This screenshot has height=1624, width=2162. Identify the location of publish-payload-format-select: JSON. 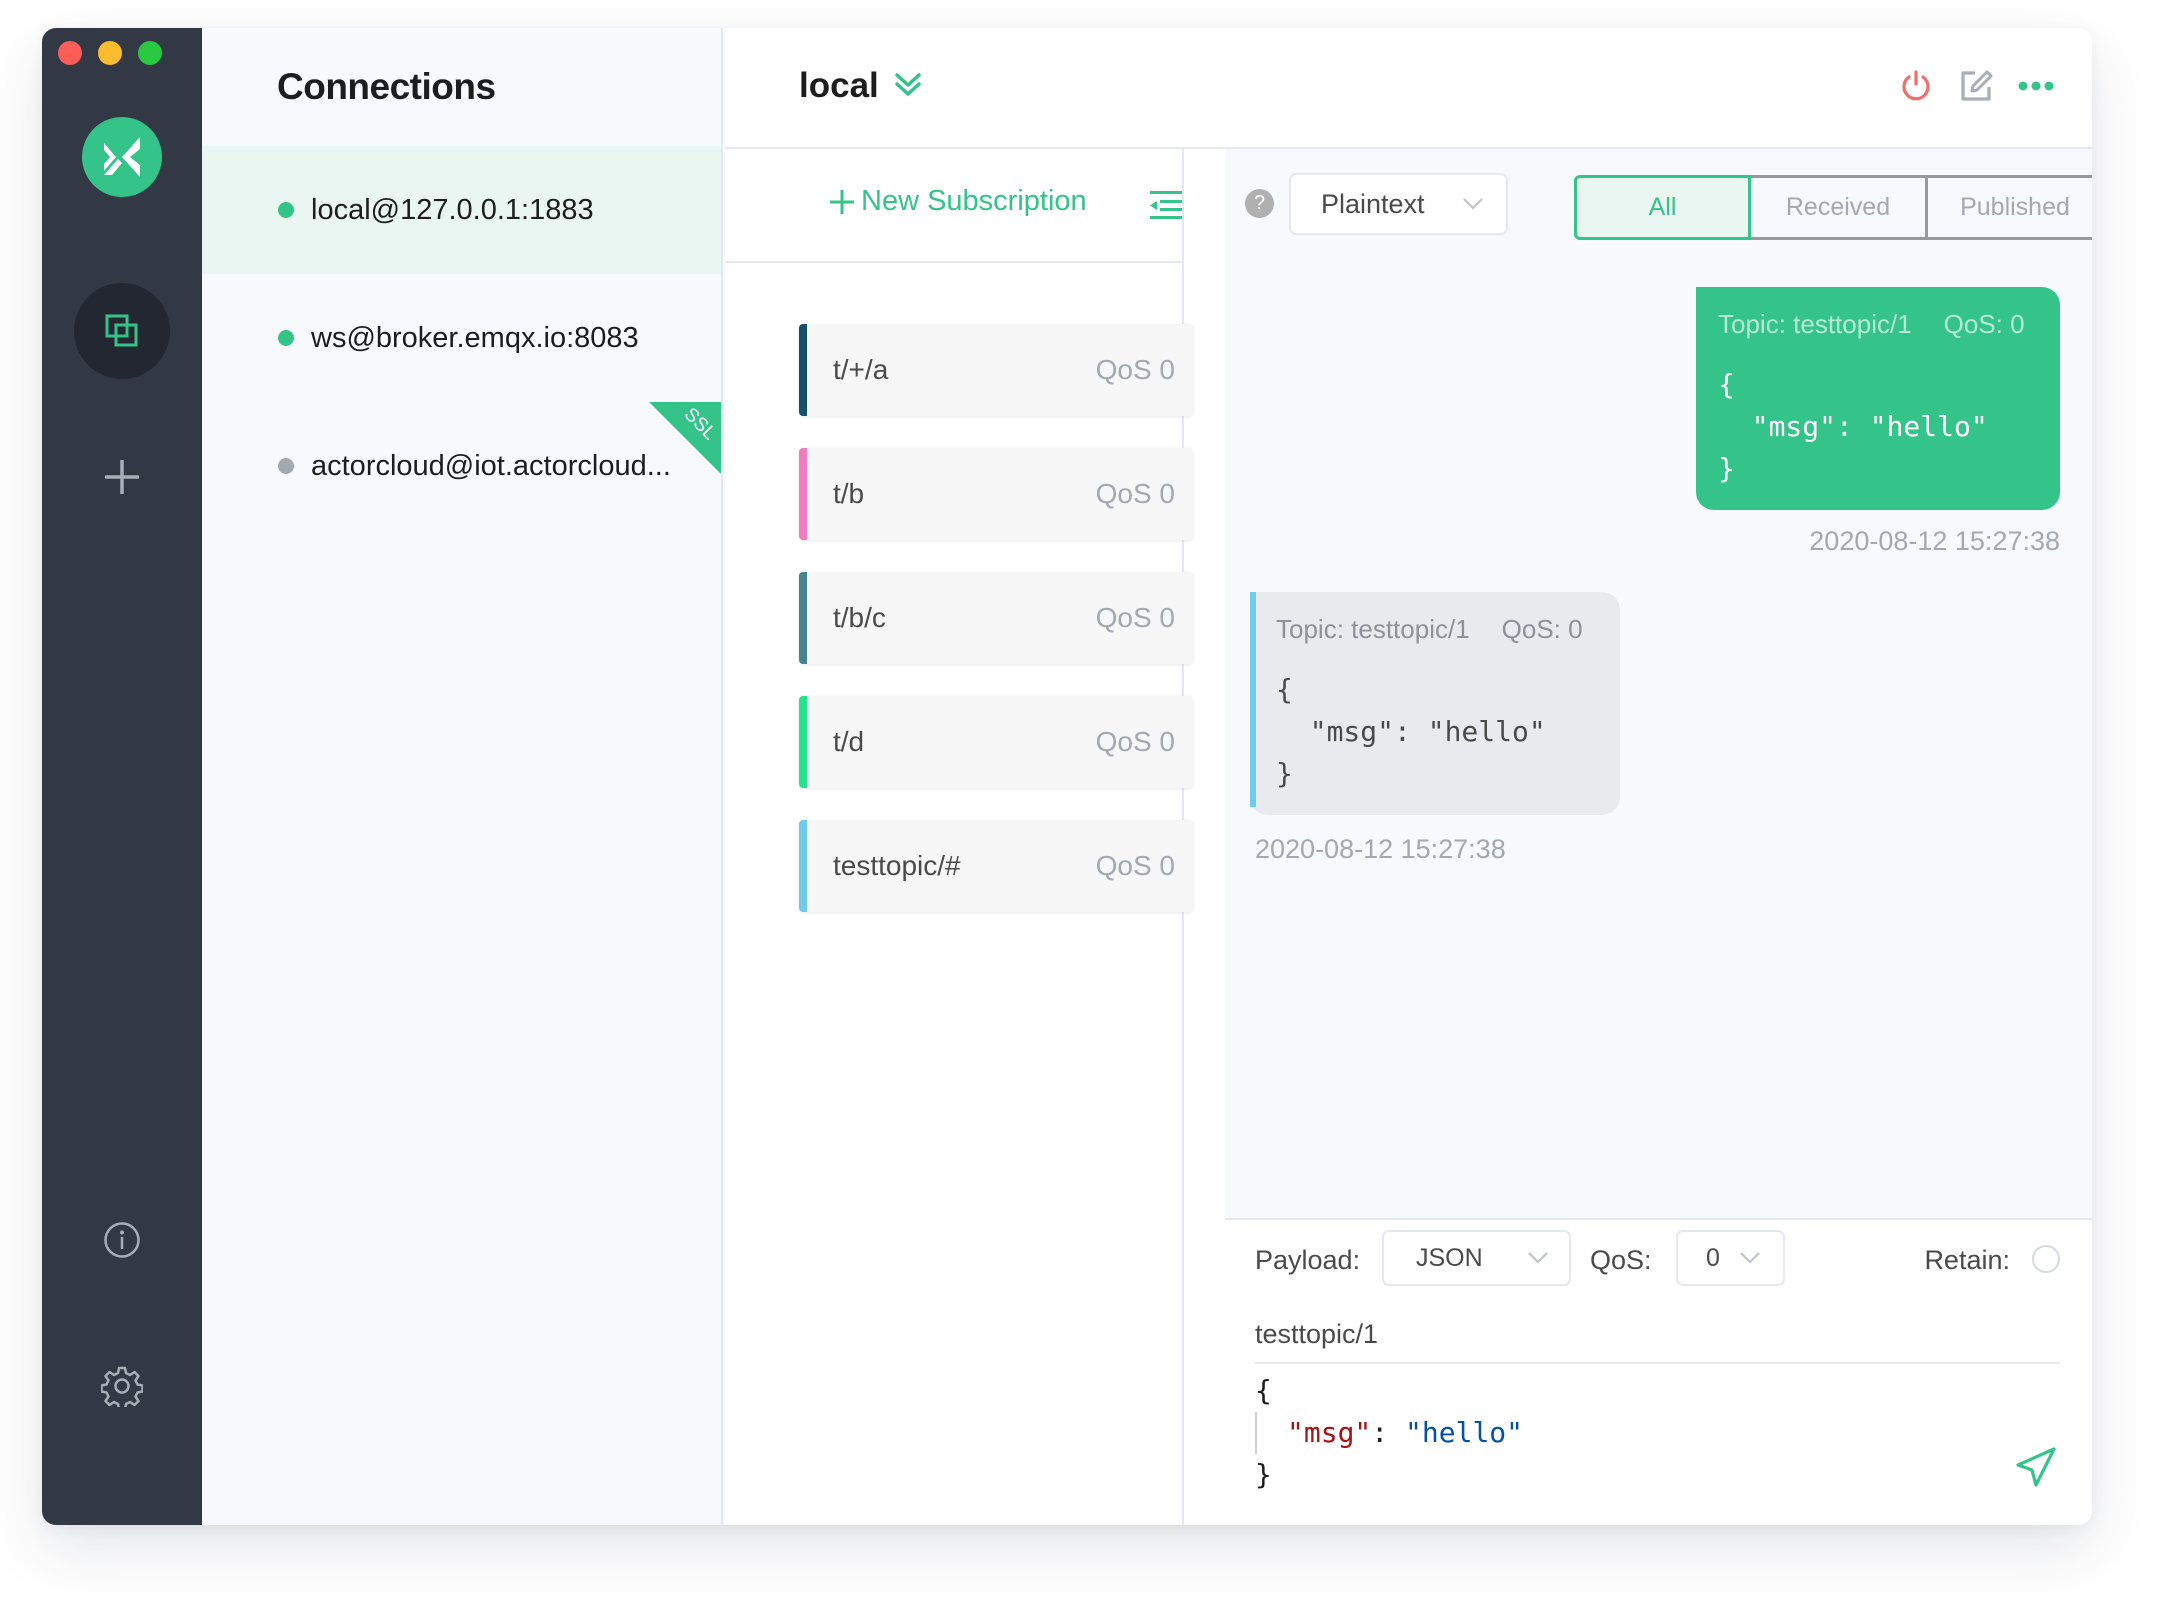
(1476, 1258).